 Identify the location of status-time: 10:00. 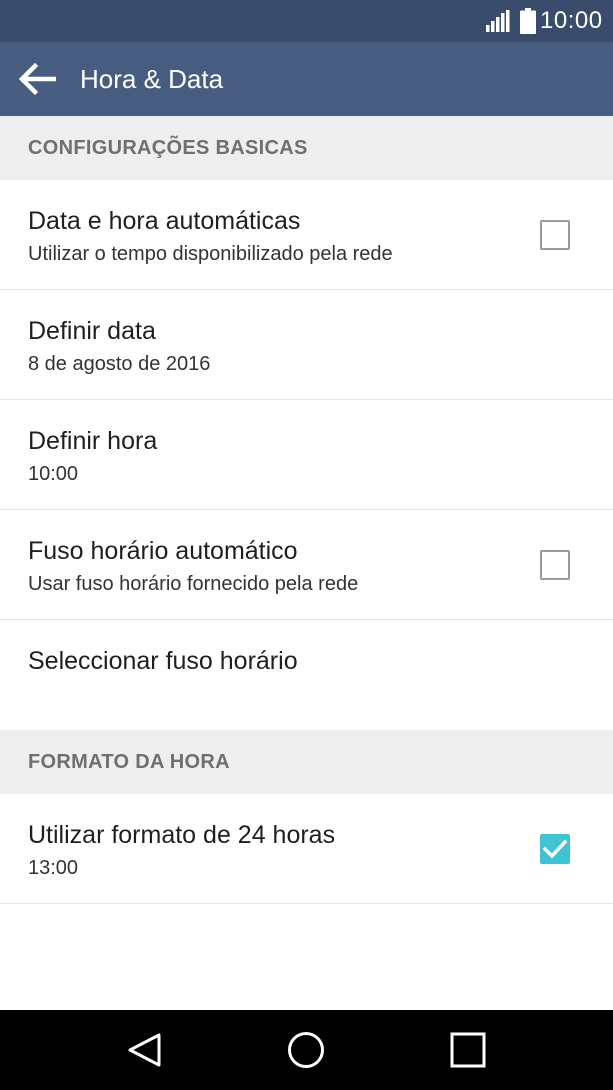
(571, 20).